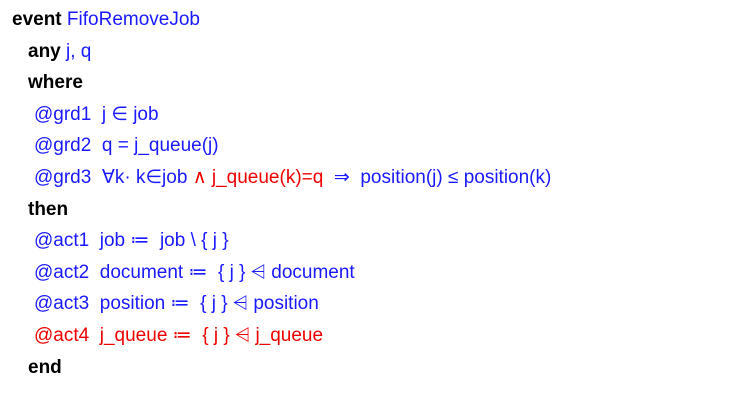 This screenshot has width=730, height=401. I want to click on action-act2: @act2 document ≔ { j } ⩤ document, so click(368, 273).